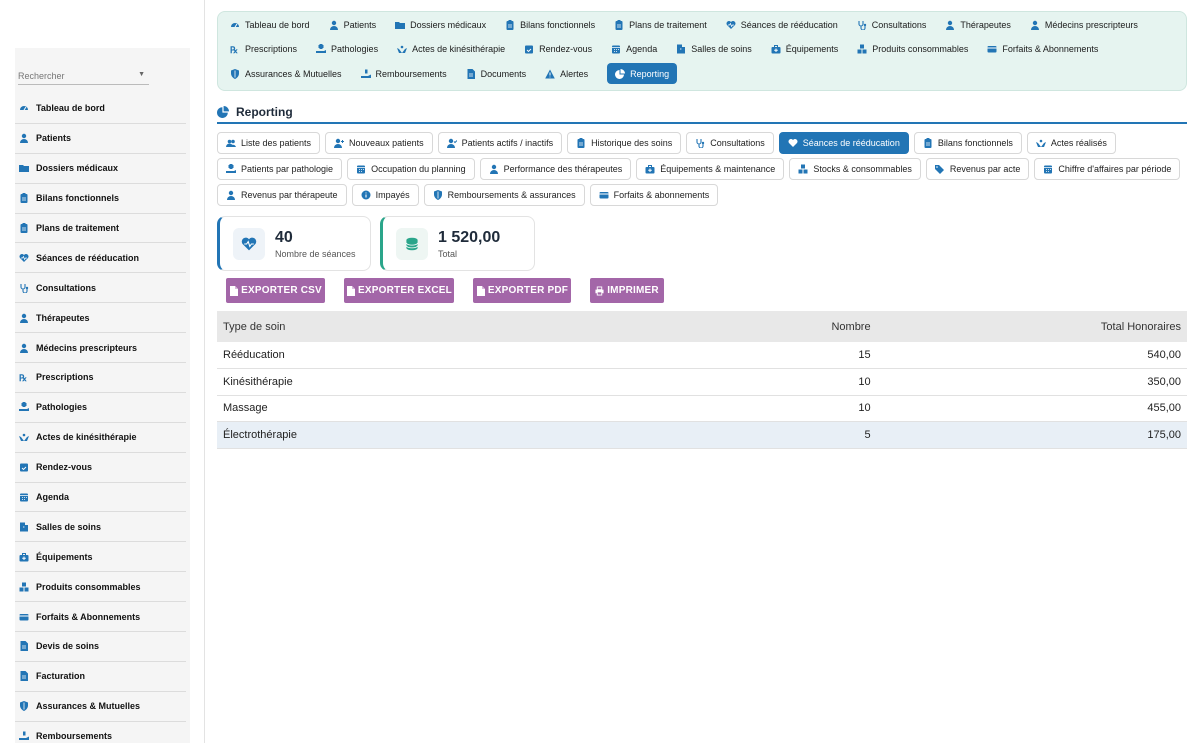 The height and width of the screenshot is (743, 1200). What do you see at coordinates (100, 348) in the screenshot?
I see `sidebar-item: Médecins prescripteurs` at bounding box center [100, 348].